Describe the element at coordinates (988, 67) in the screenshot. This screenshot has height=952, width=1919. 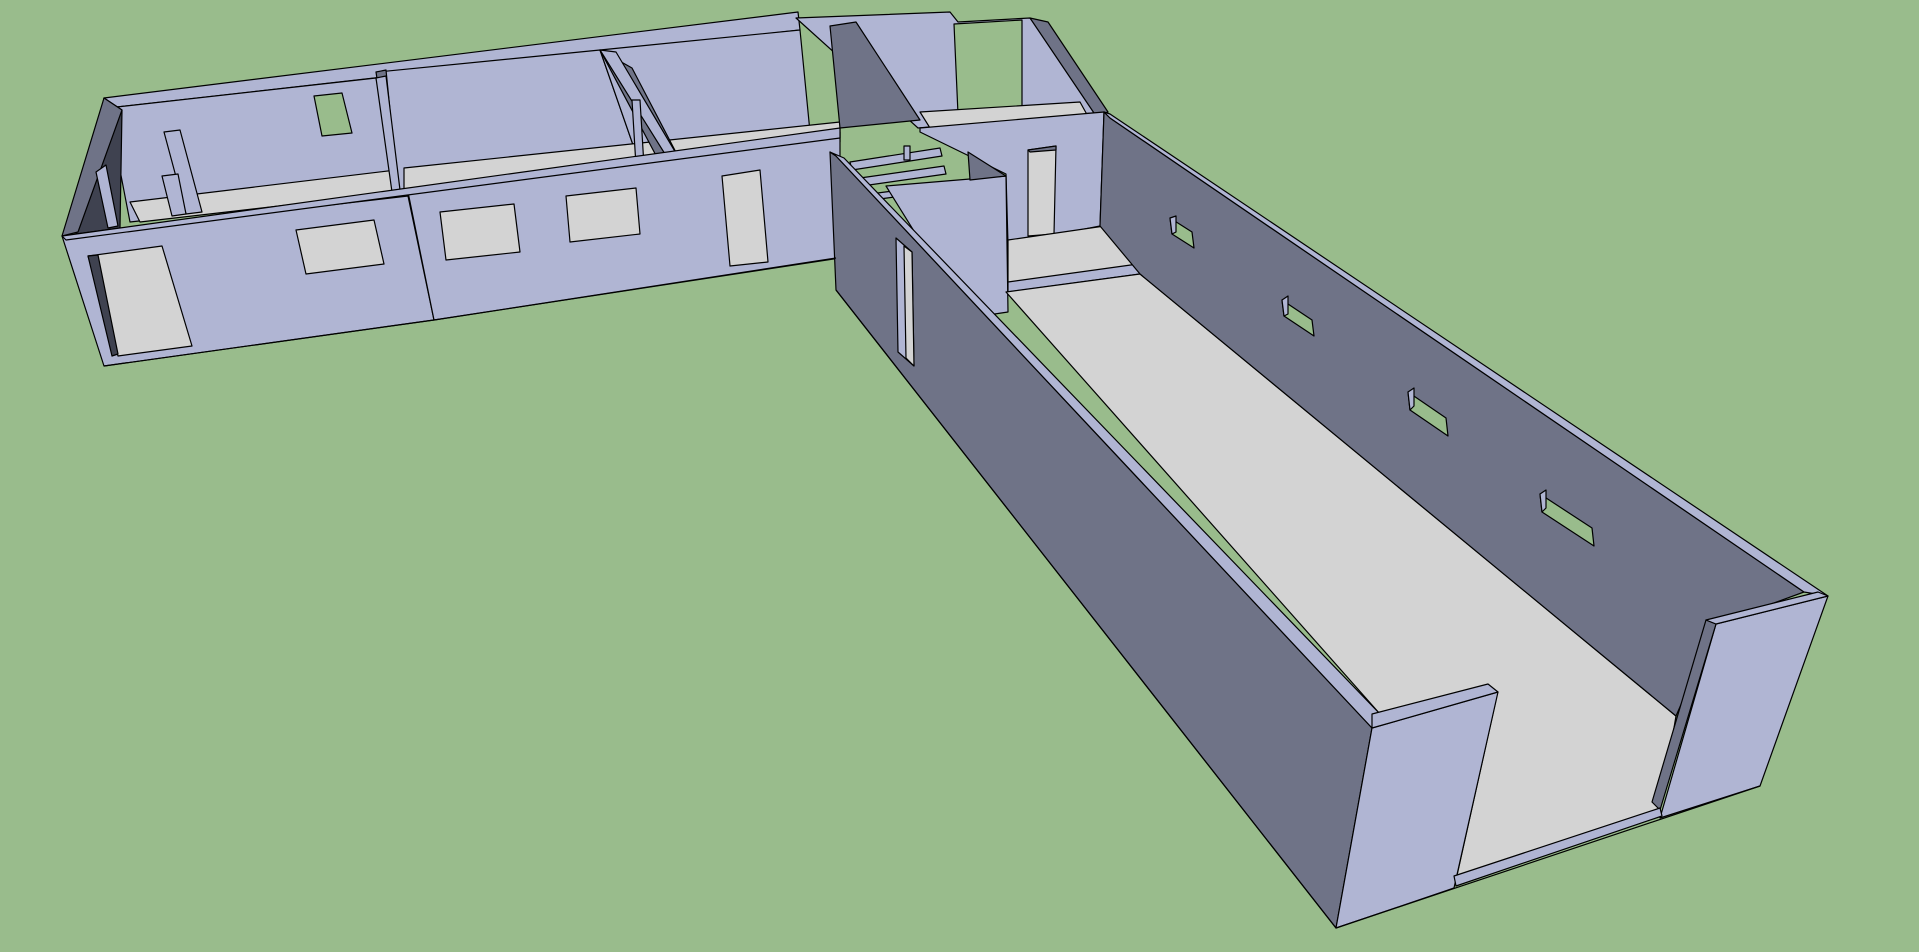
I see `junction-opening` at that location.